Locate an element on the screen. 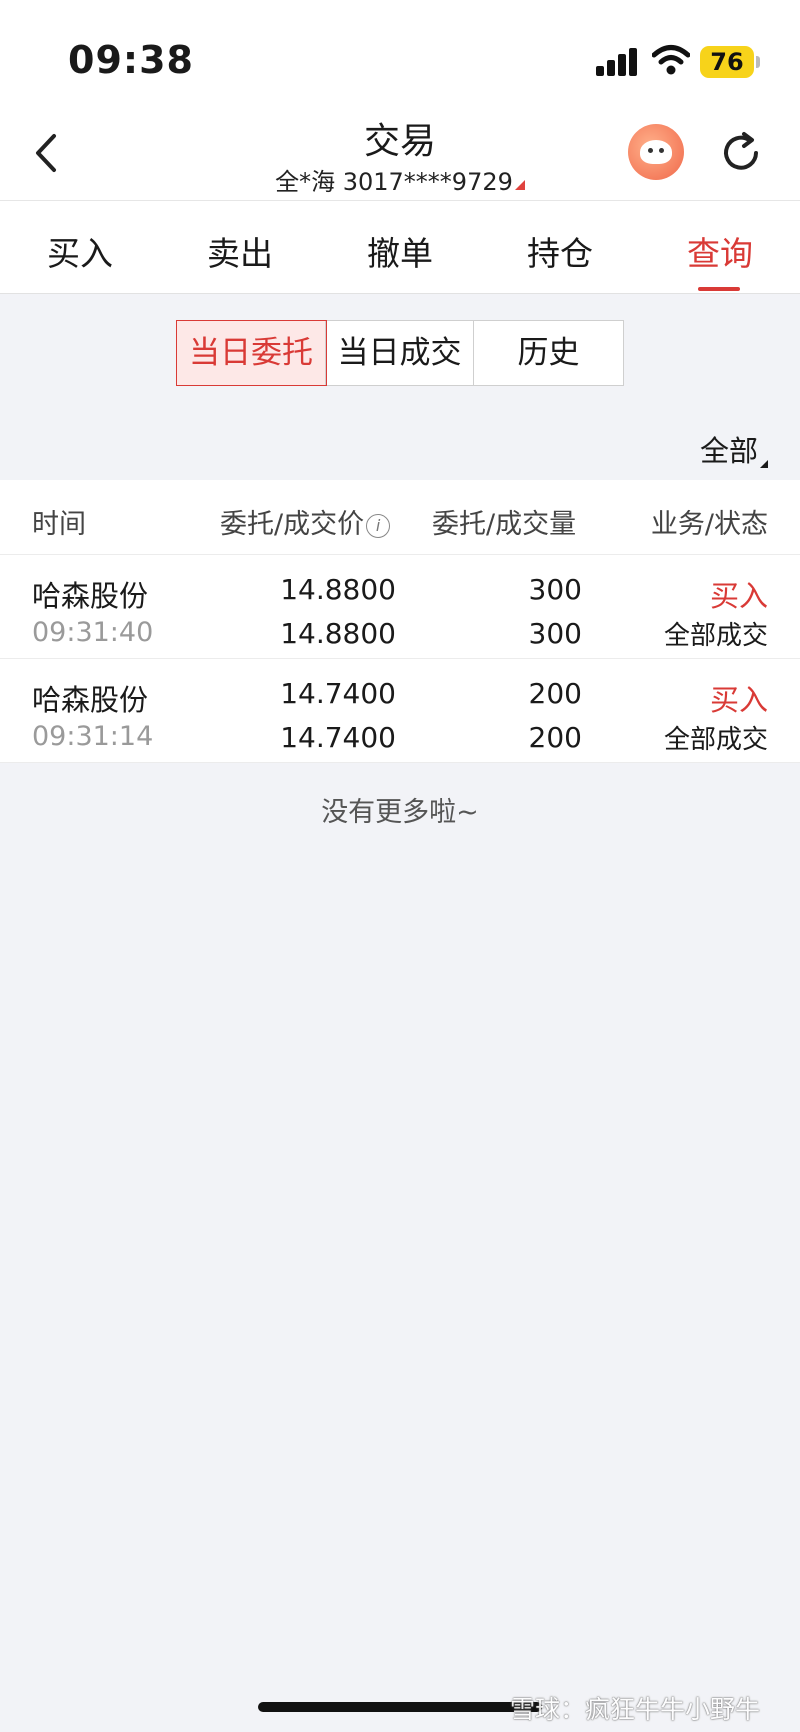  info-icon: i is located at coordinates (378, 526).